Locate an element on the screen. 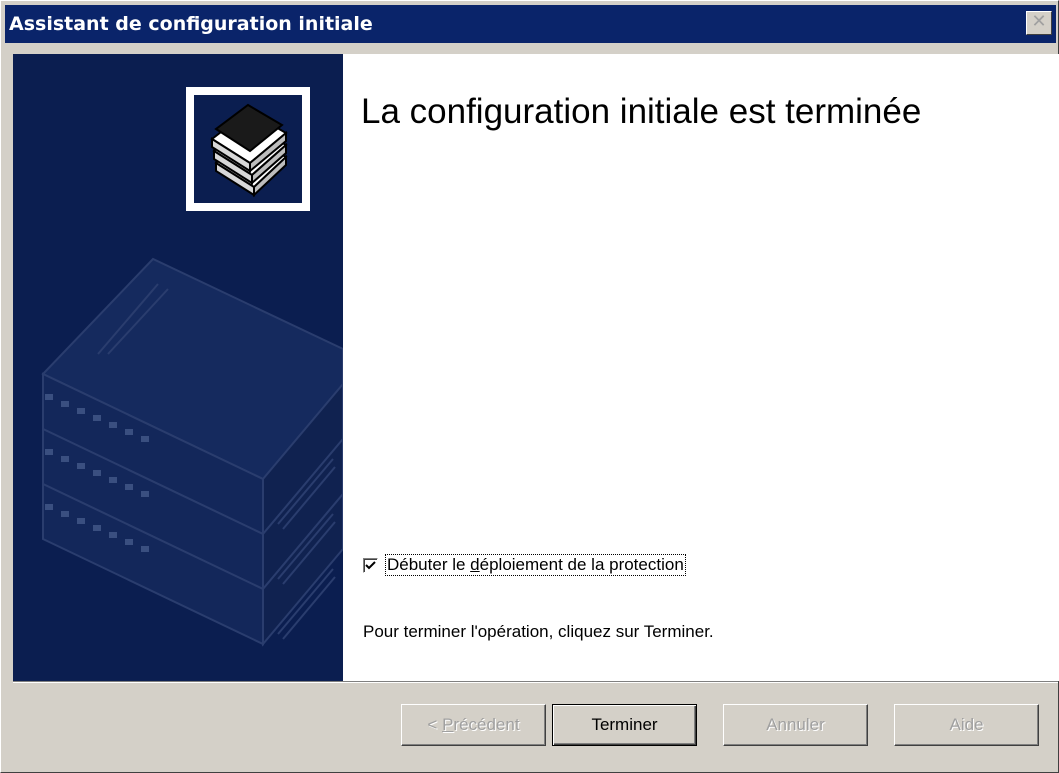  close-icon: ✕ is located at coordinates (1039, 21).